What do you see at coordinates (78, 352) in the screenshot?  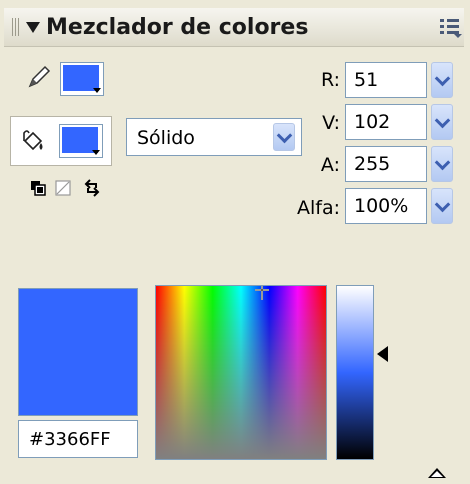 I see `color-preview` at bounding box center [78, 352].